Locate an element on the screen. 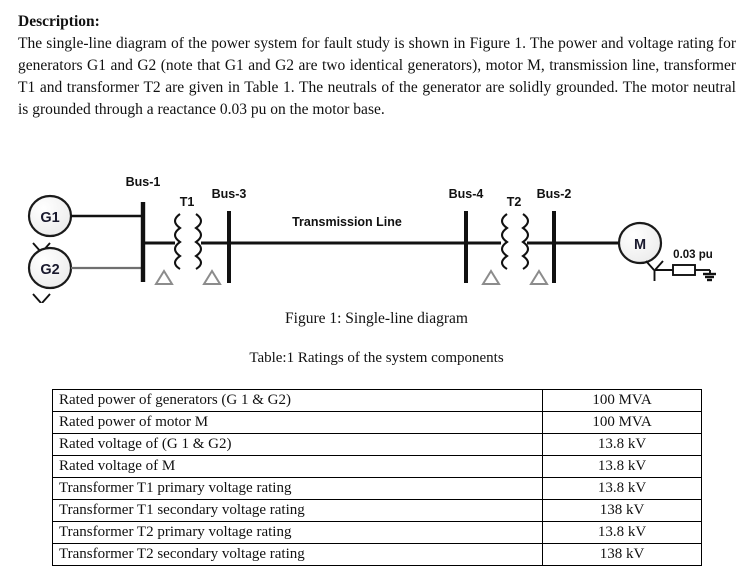 The width and height of the screenshot is (753, 584). table-row: Rated power of motor M 100 MVA is located at coordinates (377, 422).